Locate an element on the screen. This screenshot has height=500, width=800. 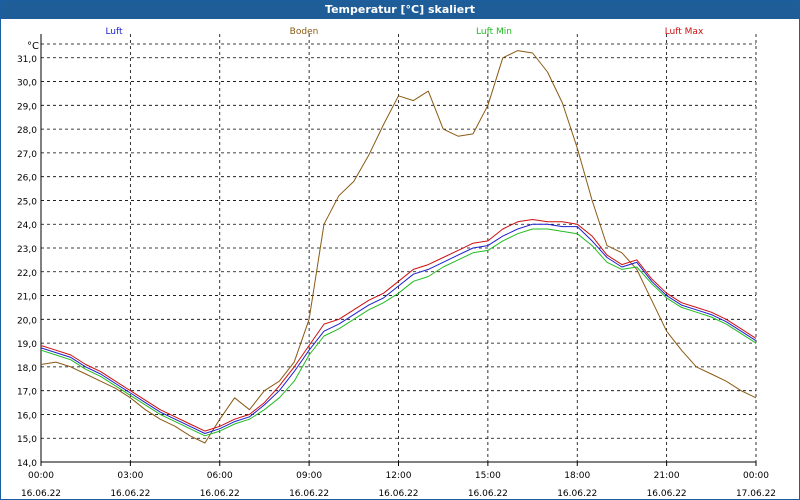
y-tick-label: 15,0 is located at coordinates (27, 440).